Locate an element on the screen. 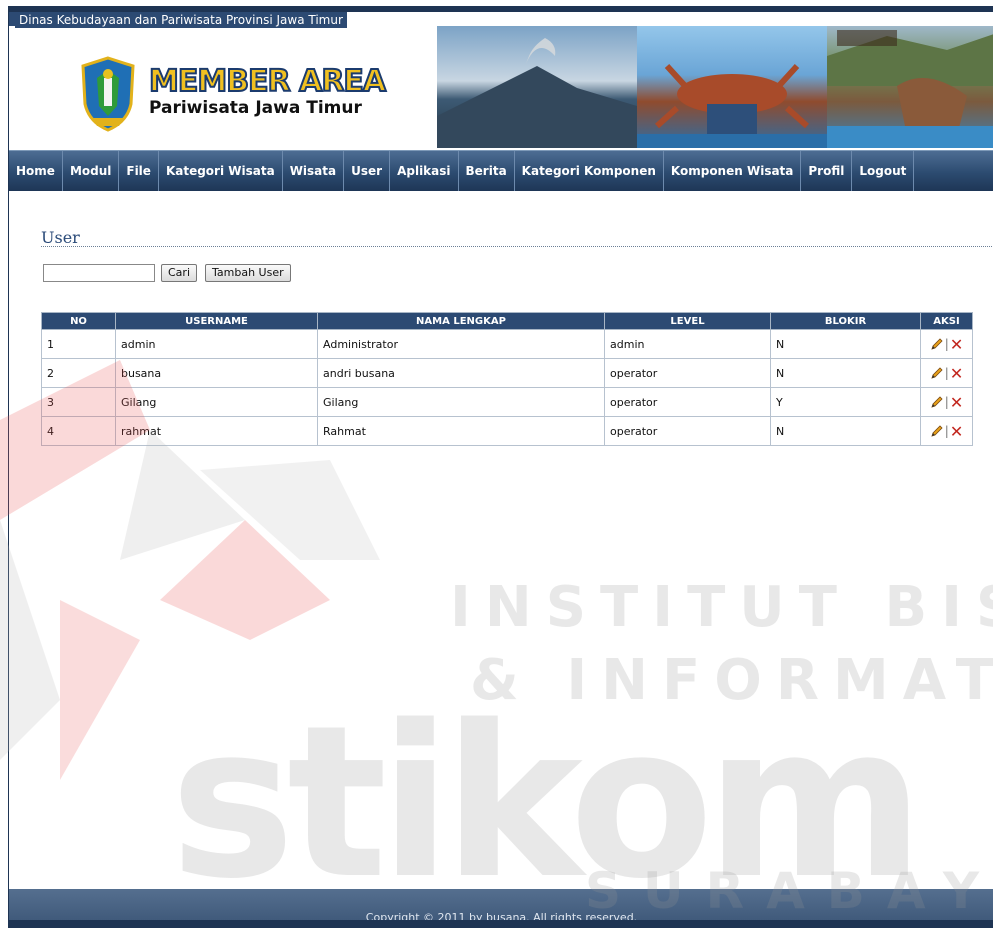  nav-aplikasi: Aplikasi is located at coordinates (424, 171).